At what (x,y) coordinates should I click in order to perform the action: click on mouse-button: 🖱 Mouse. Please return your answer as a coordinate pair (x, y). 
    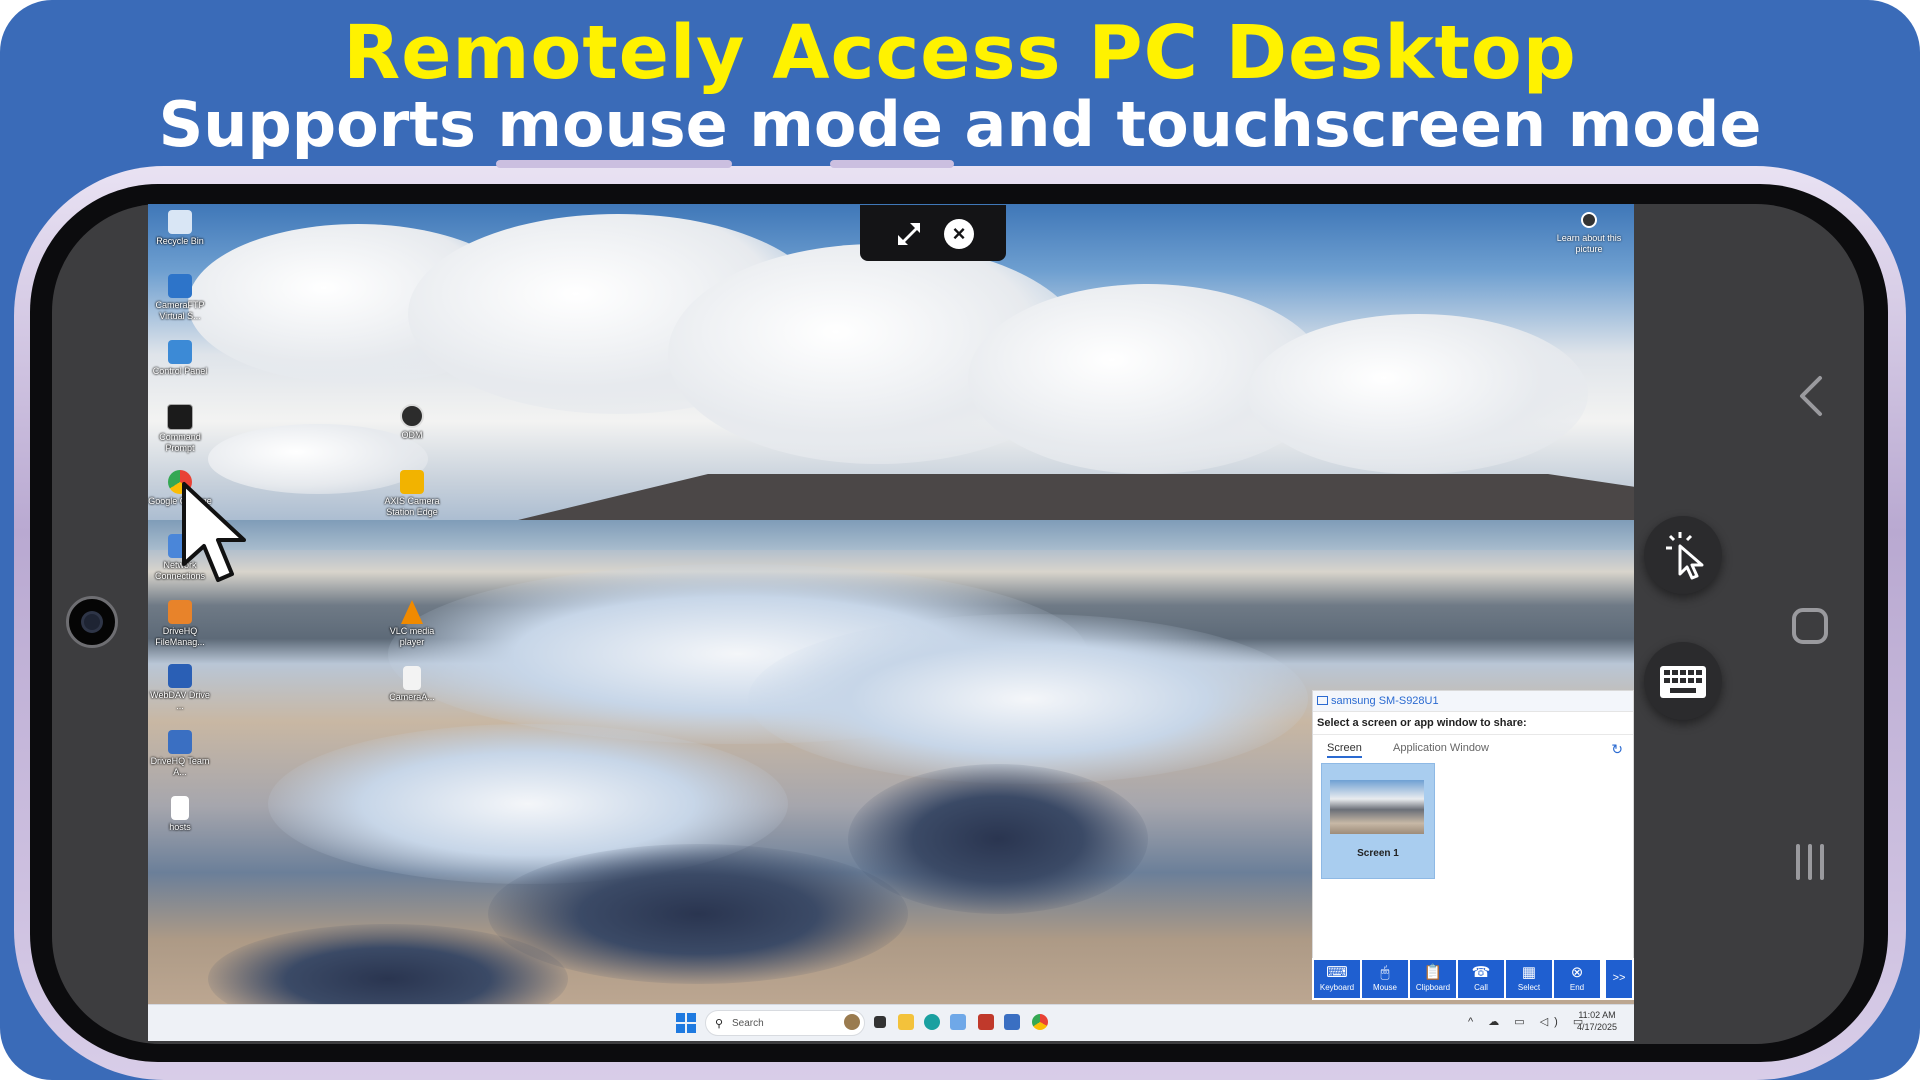
    Looking at the image, I should click on (1385, 979).